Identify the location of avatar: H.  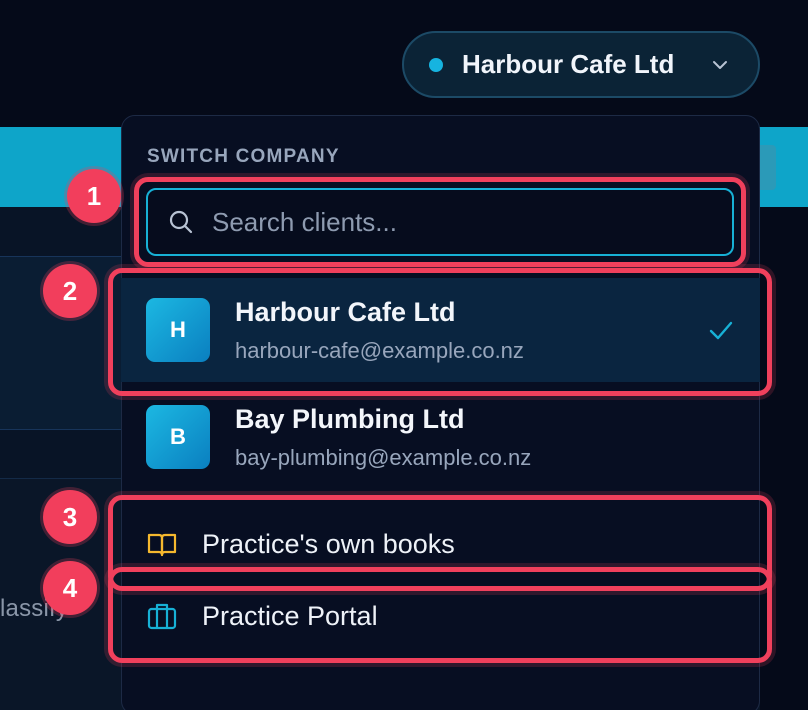
(178, 330).